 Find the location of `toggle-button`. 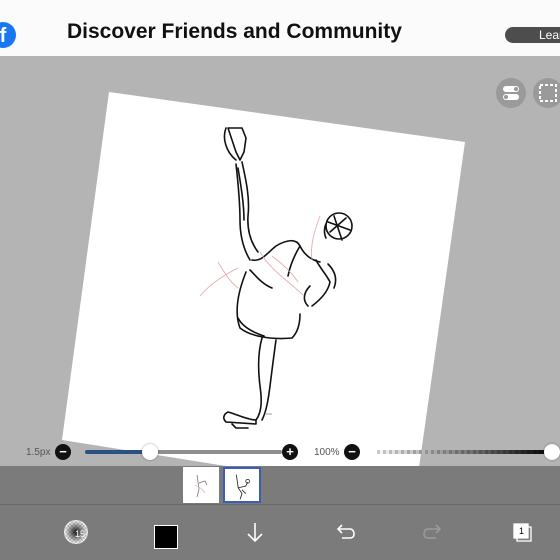

toggle-button is located at coordinates (511, 93).